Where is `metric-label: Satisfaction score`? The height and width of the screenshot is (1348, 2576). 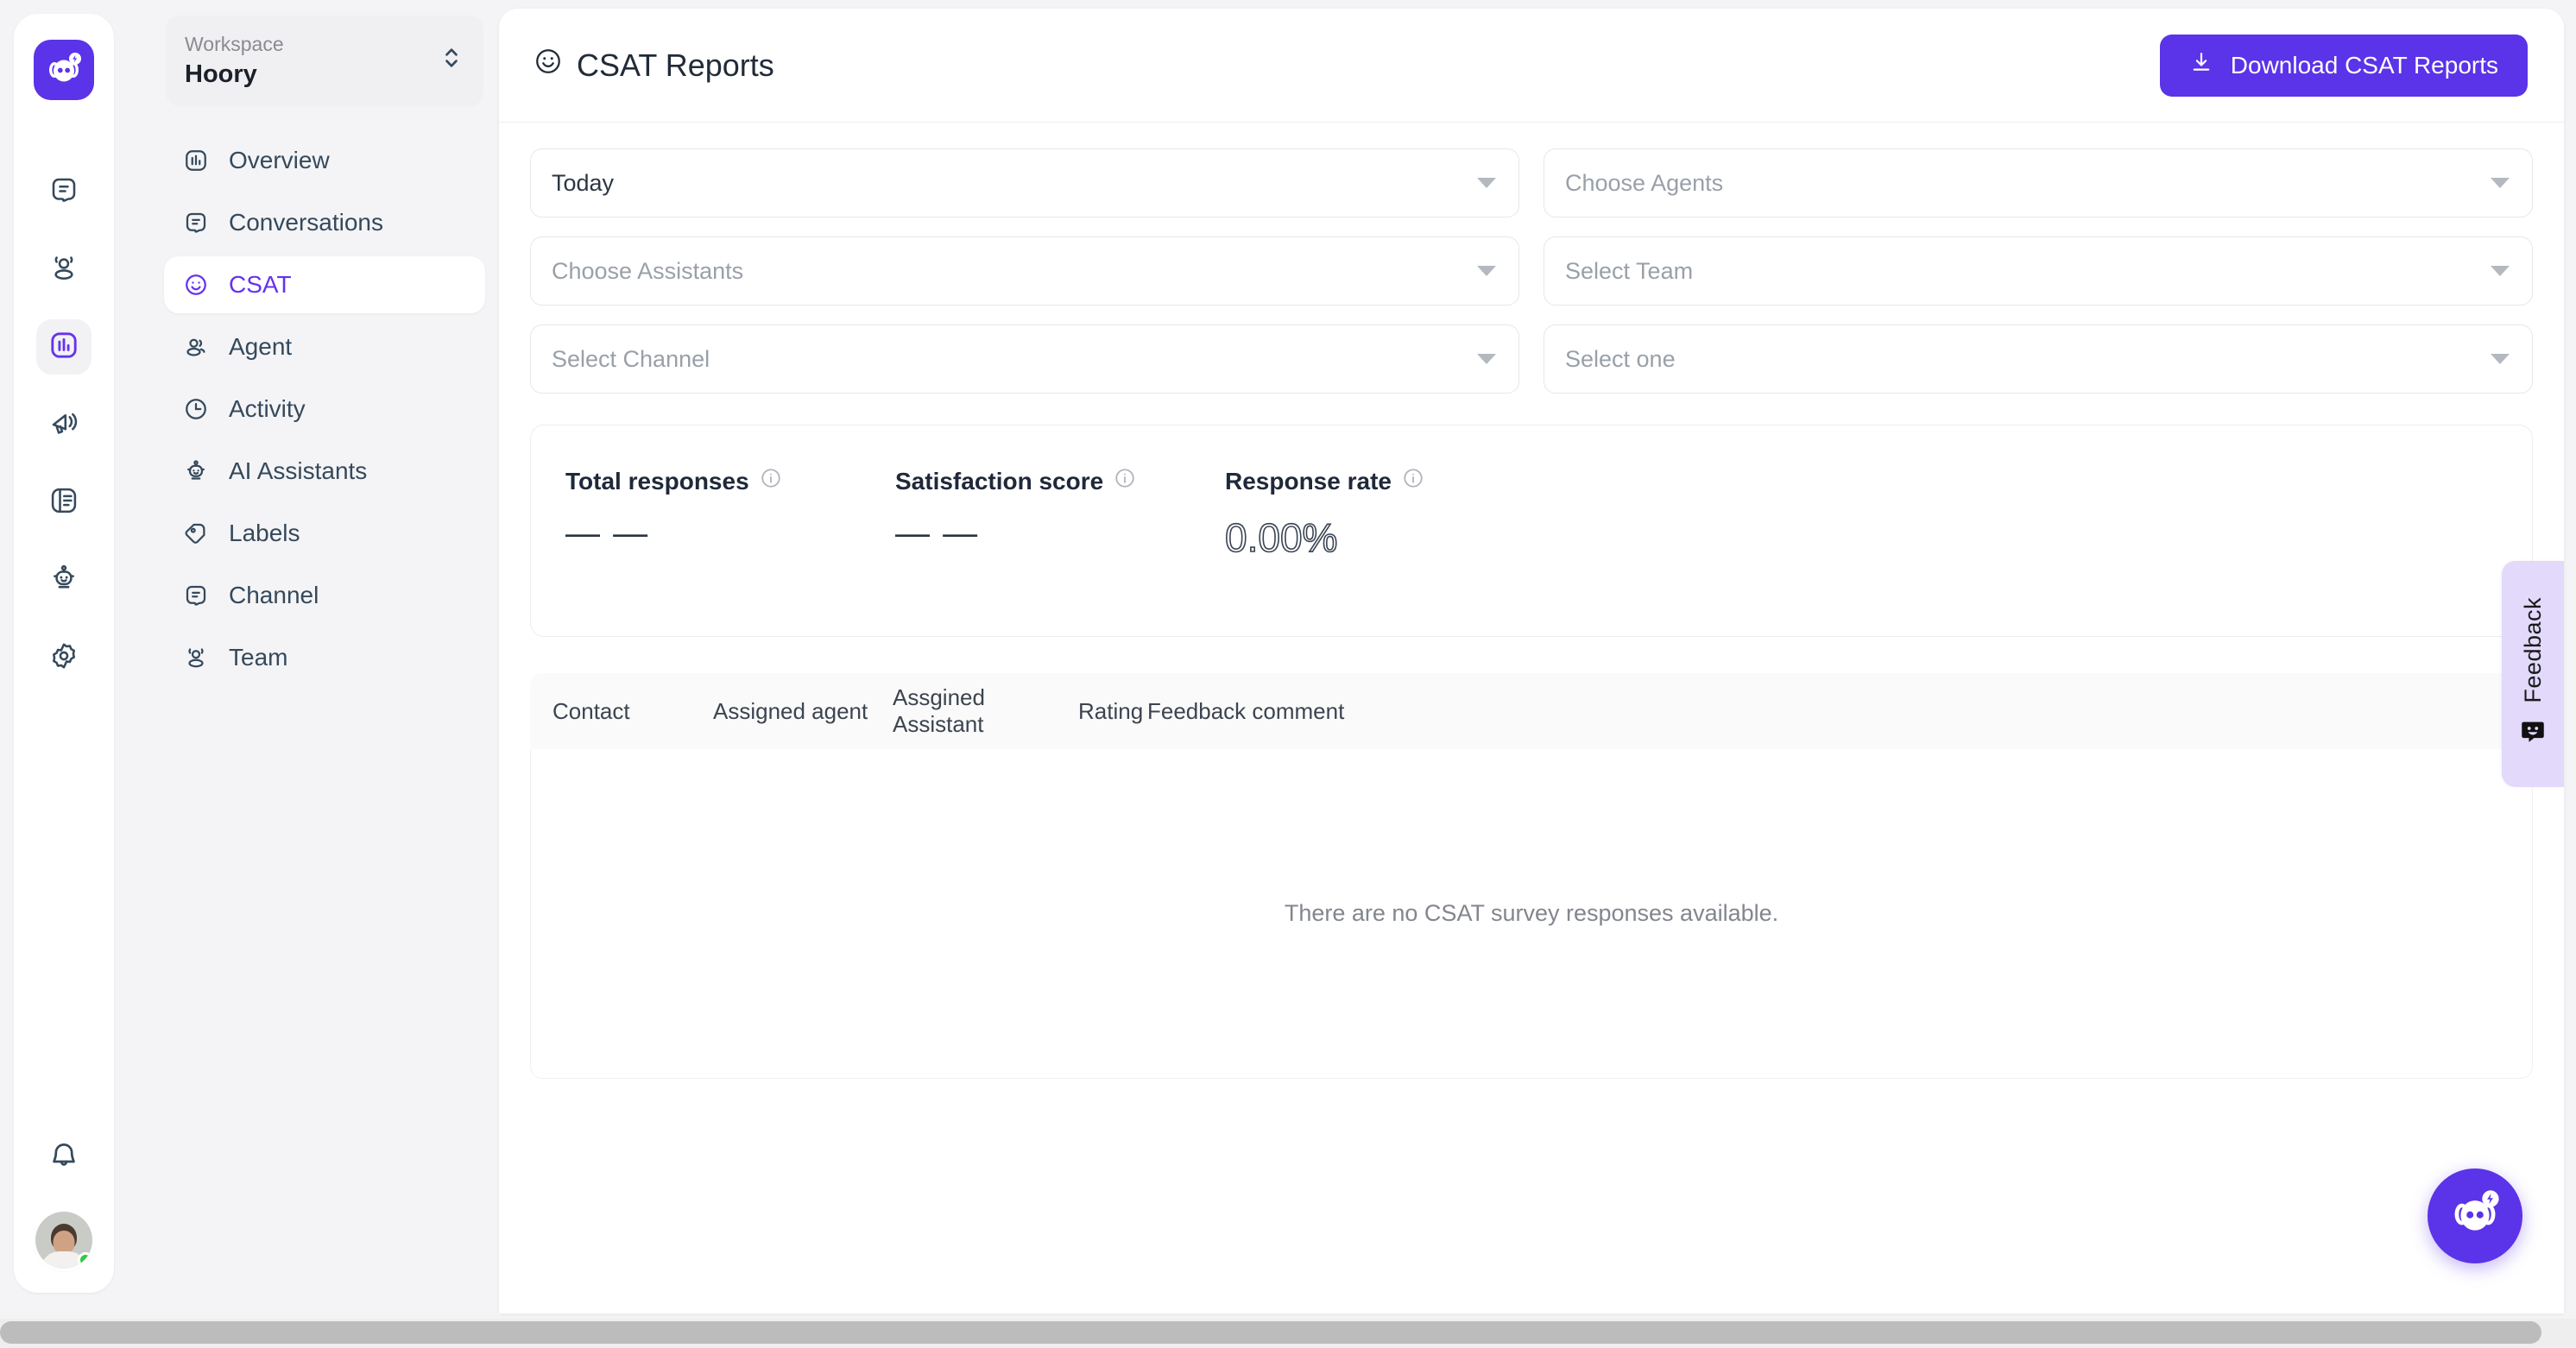
metric-label: Satisfaction score is located at coordinates (999, 480).